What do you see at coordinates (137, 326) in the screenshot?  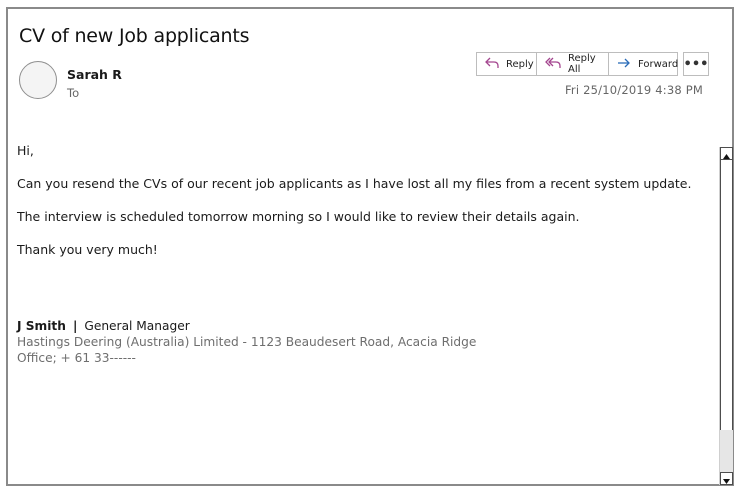 I see `signature-title: General Manager` at bounding box center [137, 326].